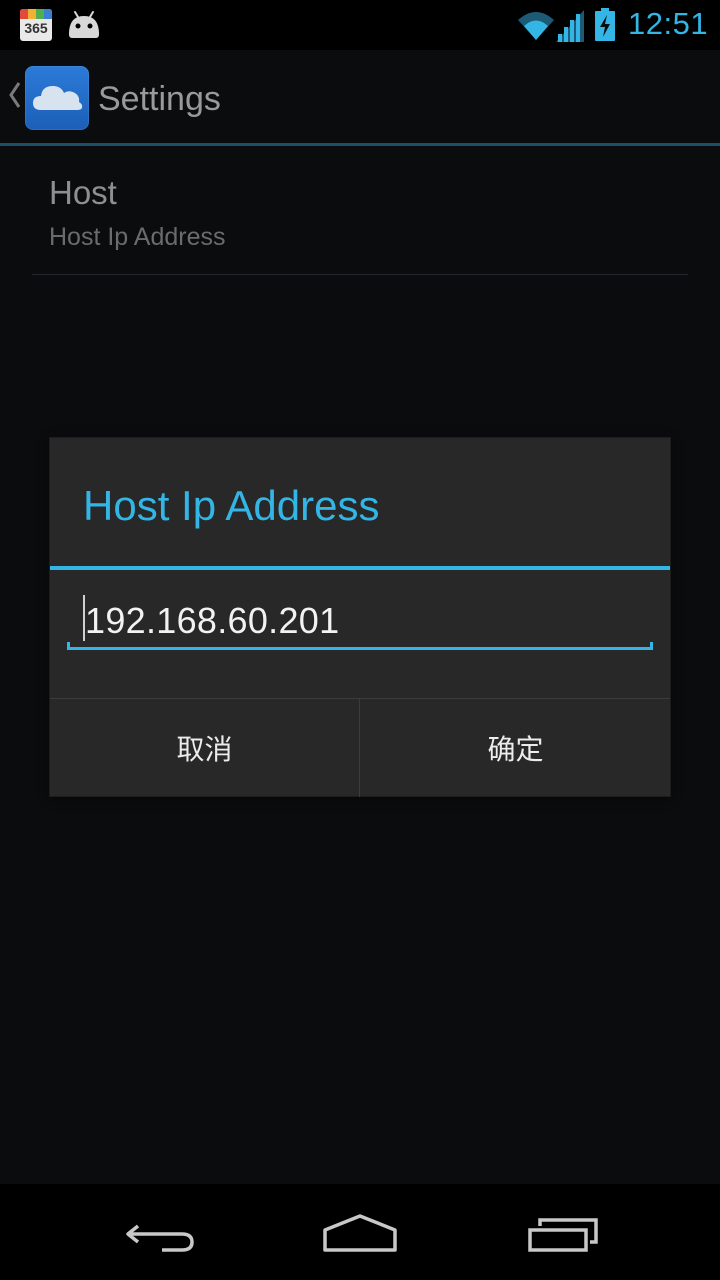 Image resolution: width=720 pixels, height=1280 pixels. Describe the element at coordinates (360, 25) in the screenshot. I see `status-bar: 365 12:51` at that location.